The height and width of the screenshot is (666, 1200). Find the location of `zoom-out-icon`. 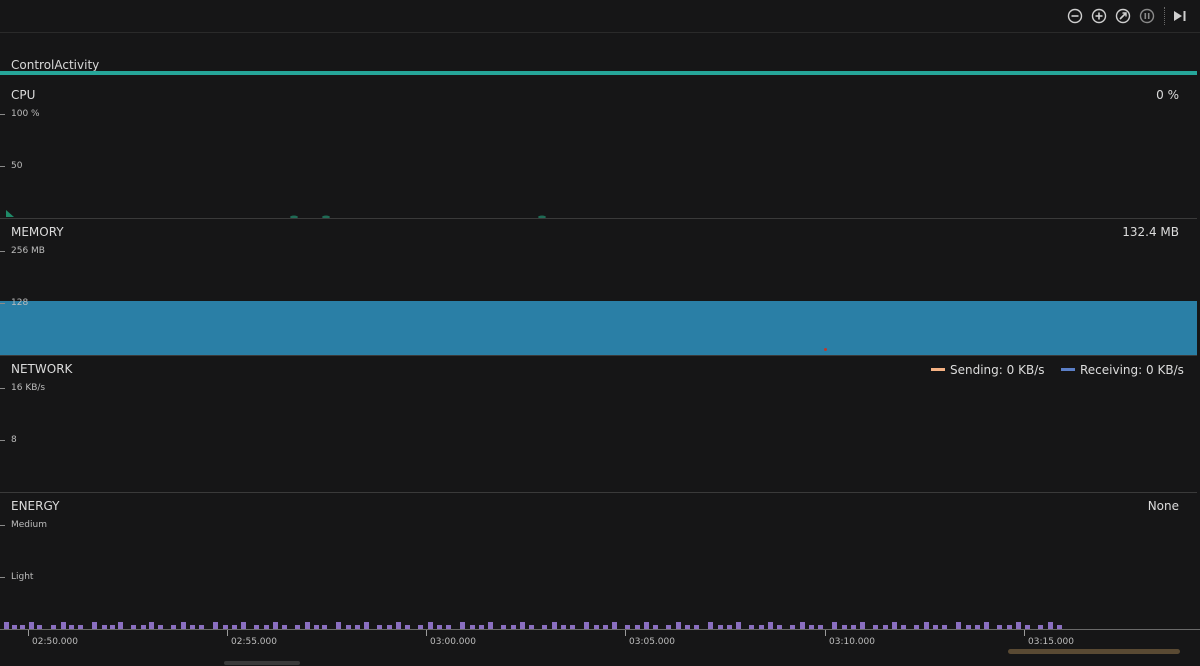

zoom-out-icon is located at coordinates (1075, 16).